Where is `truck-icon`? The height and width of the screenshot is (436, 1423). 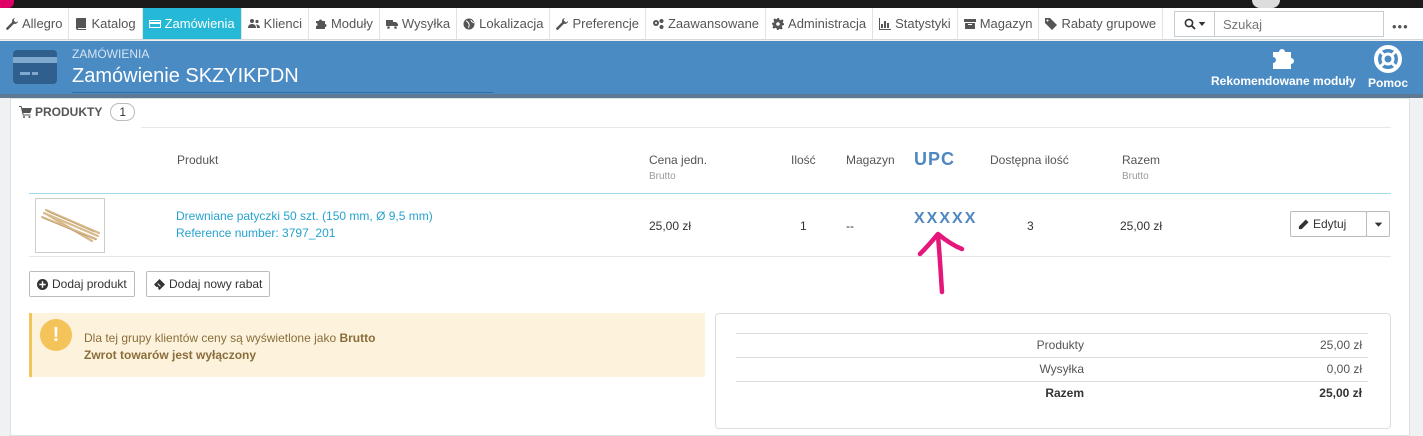 truck-icon is located at coordinates (391, 24).